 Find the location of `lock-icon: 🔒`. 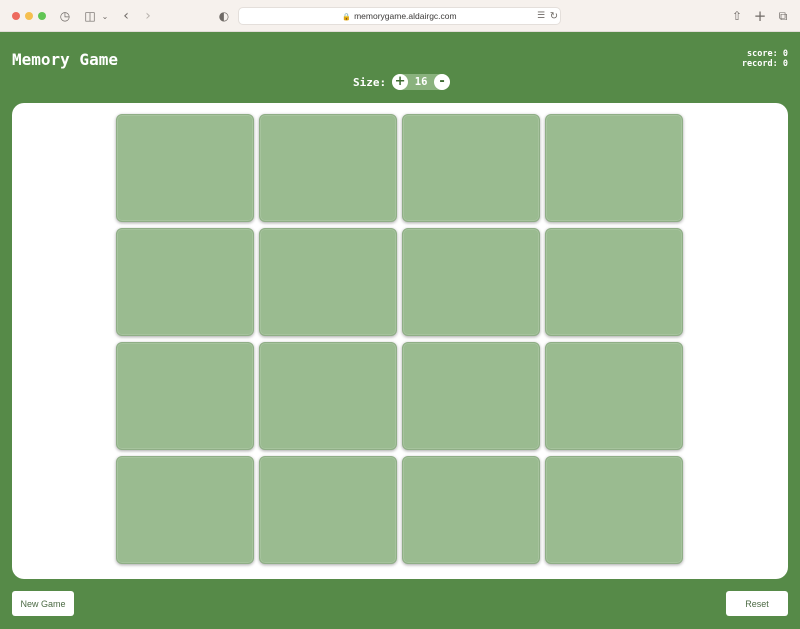

lock-icon: 🔒 is located at coordinates (347, 17).